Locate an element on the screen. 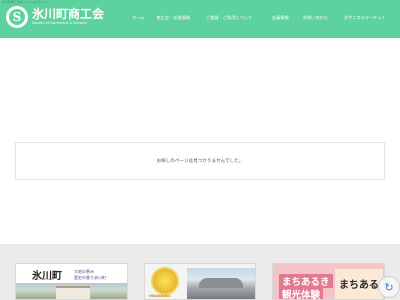  banner-machiaruki: まちあるき まちあるき 観光体験 is located at coordinates (328, 281).